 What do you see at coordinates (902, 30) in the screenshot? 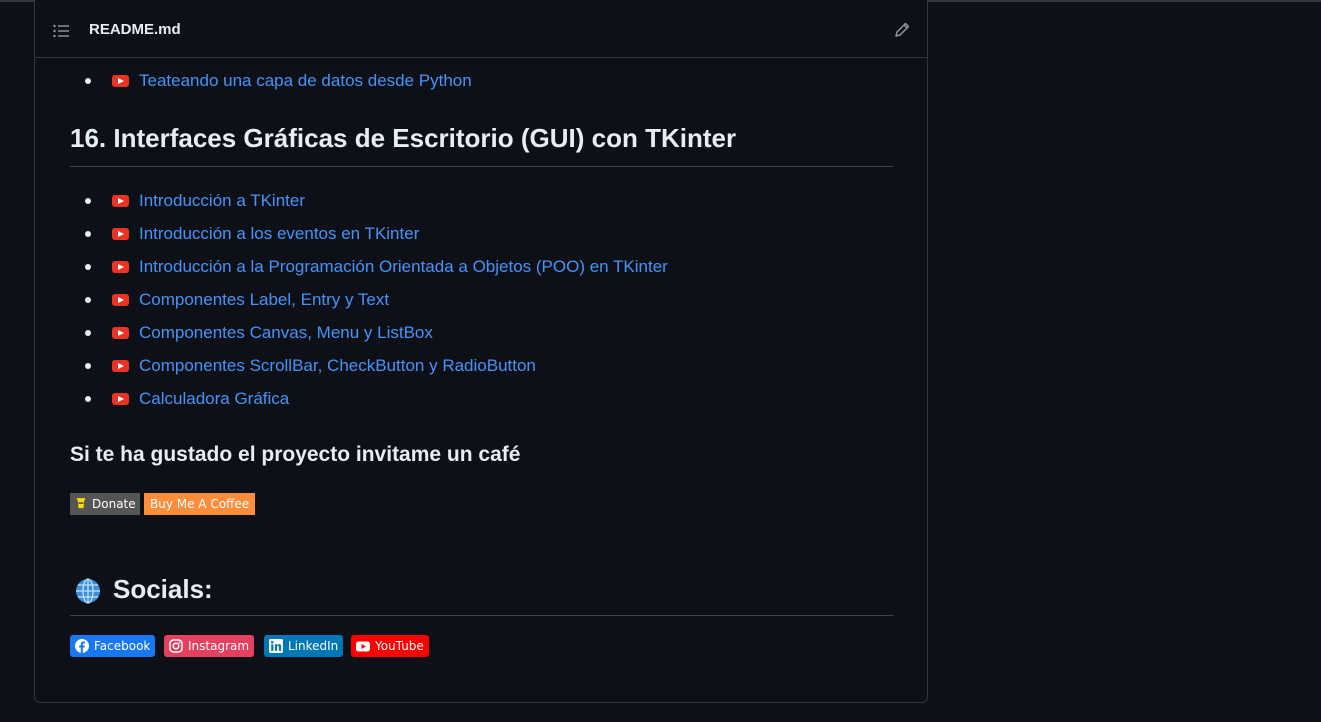
I see `pencil-edit-icon` at bounding box center [902, 30].